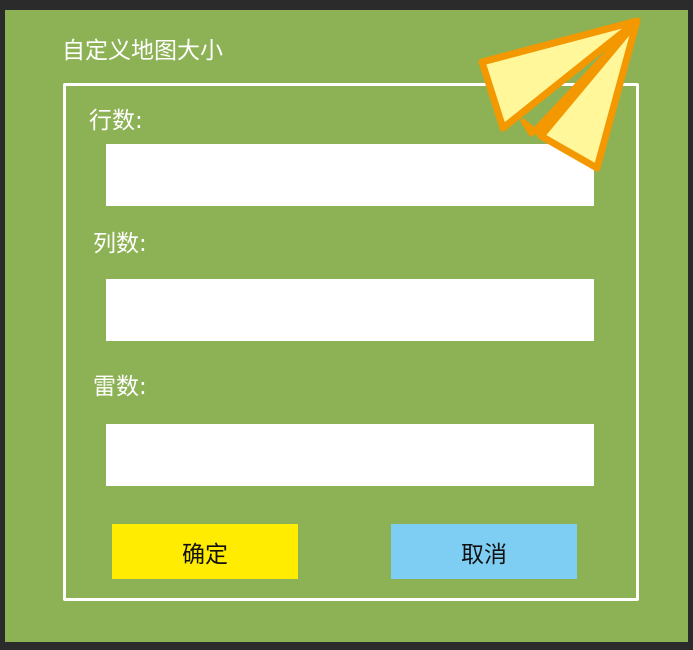  Describe the element at coordinates (350, 310) in the screenshot. I see `columns-input` at that location.